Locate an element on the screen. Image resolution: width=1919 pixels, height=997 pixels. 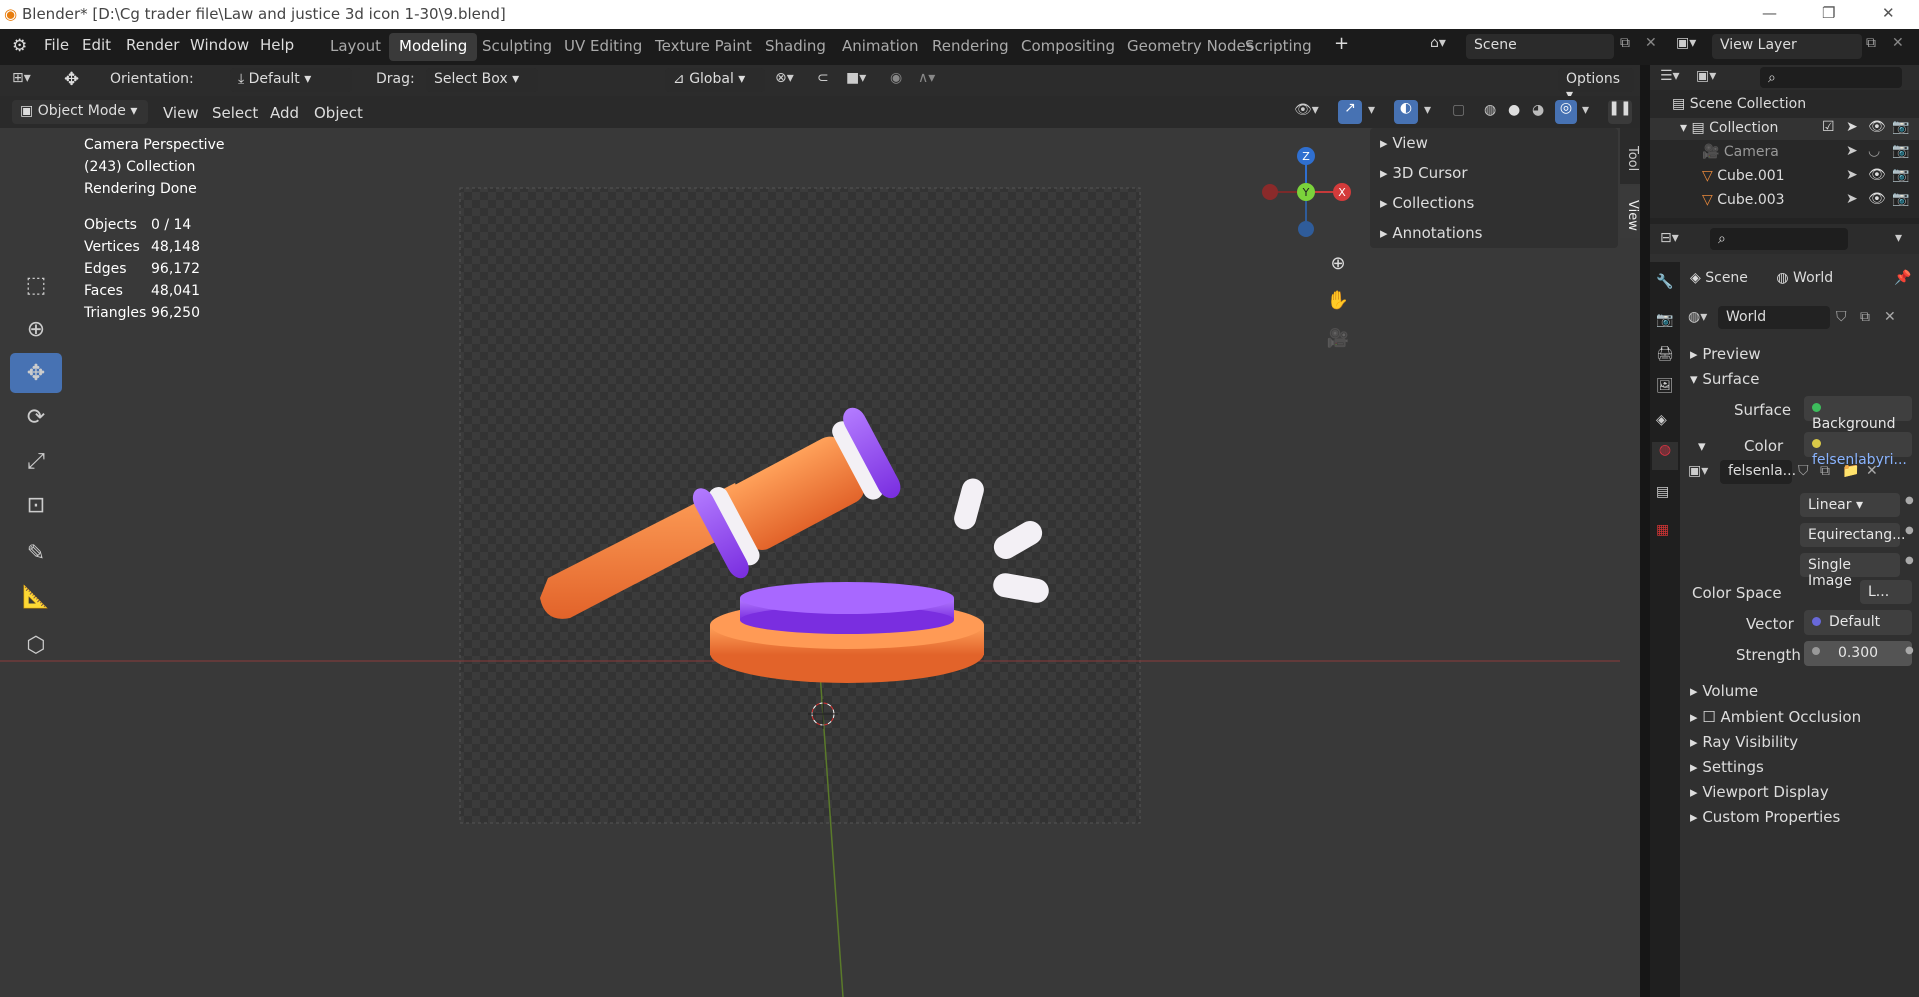
tab-layout: Layout is located at coordinates (355, 47).